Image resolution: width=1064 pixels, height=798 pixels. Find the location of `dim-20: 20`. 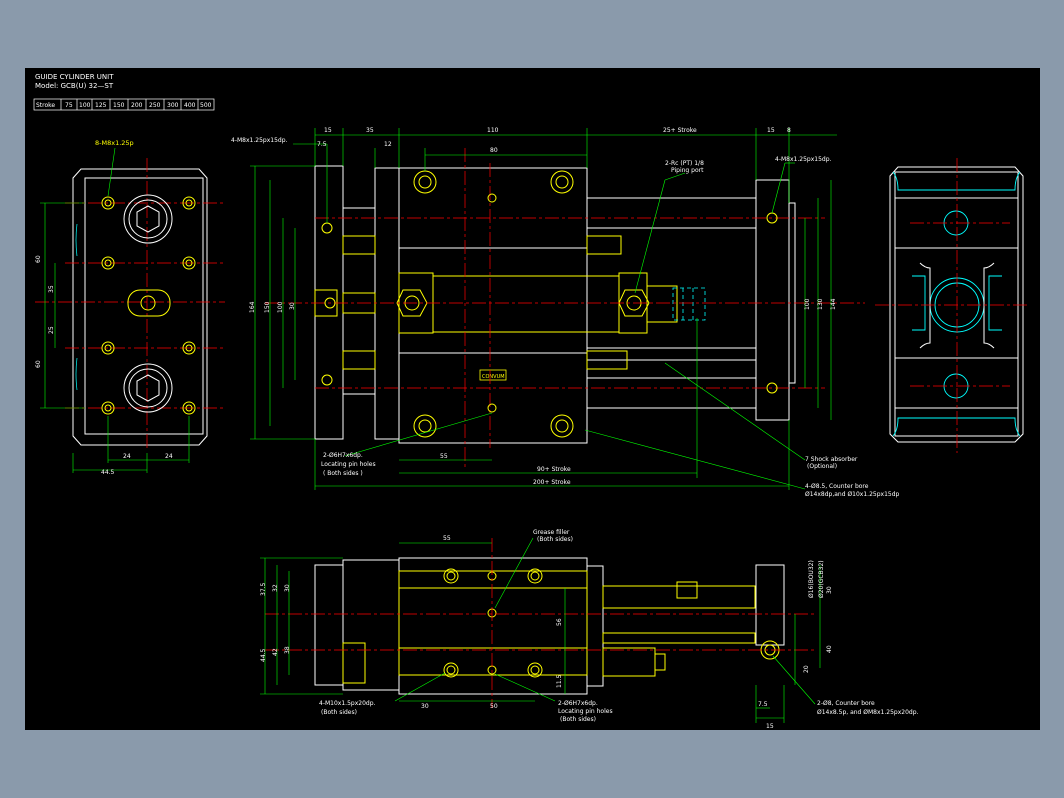

dim-20: 20 is located at coordinates (806, 669).